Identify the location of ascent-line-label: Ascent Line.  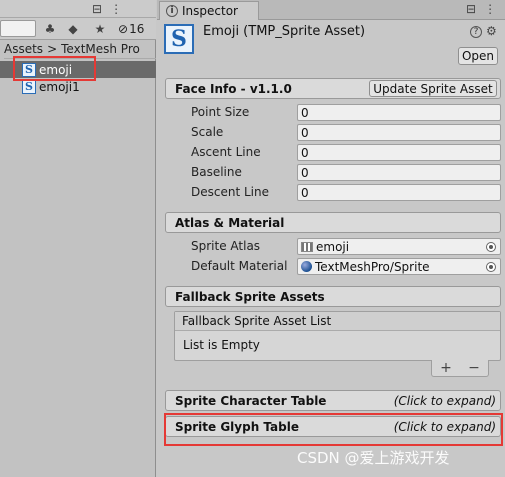
(226, 152).